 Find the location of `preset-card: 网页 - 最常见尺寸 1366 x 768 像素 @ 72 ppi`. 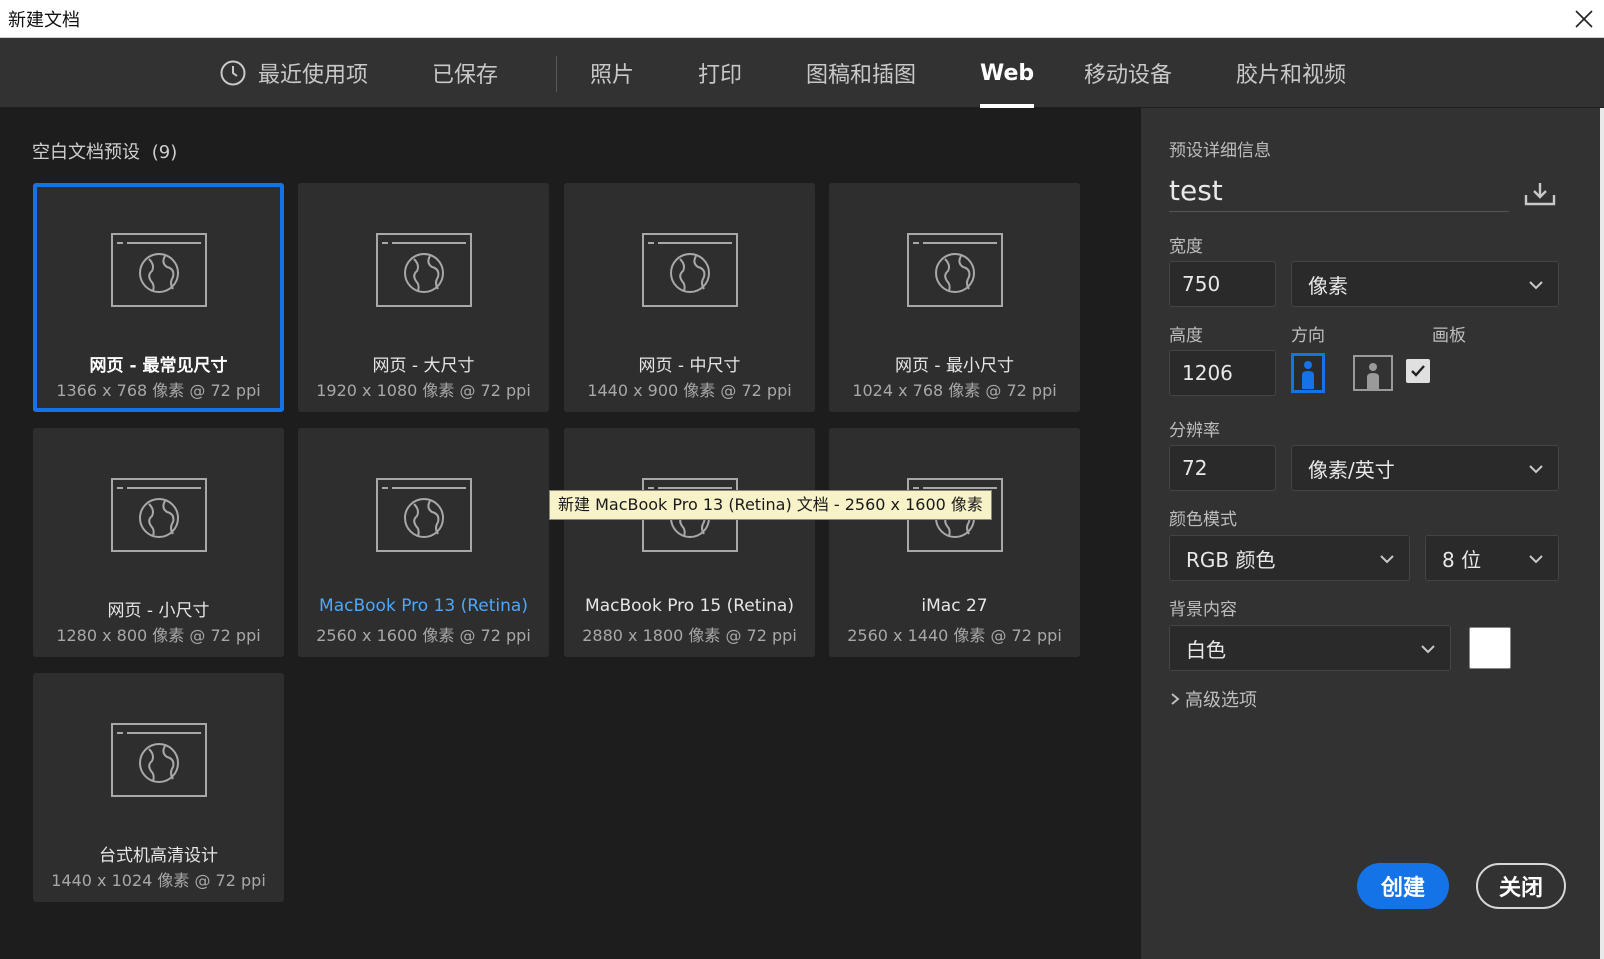

preset-card: 网页 - 最常见尺寸 1366 x 768 像素 @ 72 ppi is located at coordinates (158, 297).